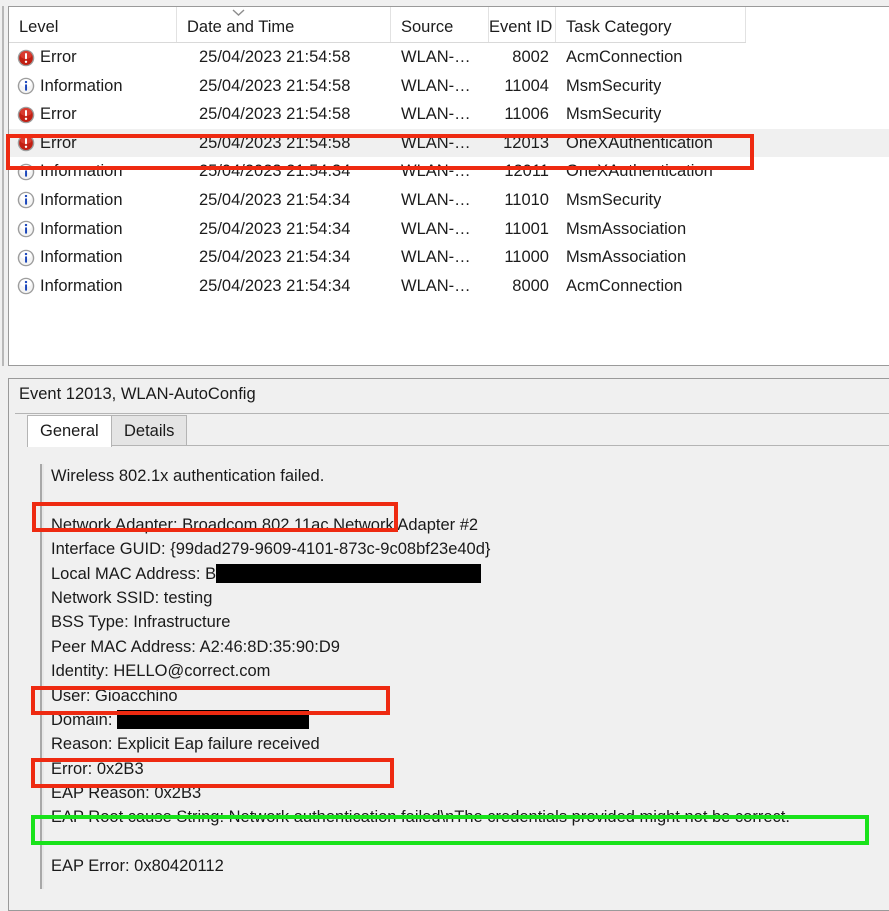  Describe the element at coordinates (137, 394) in the screenshot. I see `event-detail-title: Event 12013, WLAN-AutoConfig` at that location.